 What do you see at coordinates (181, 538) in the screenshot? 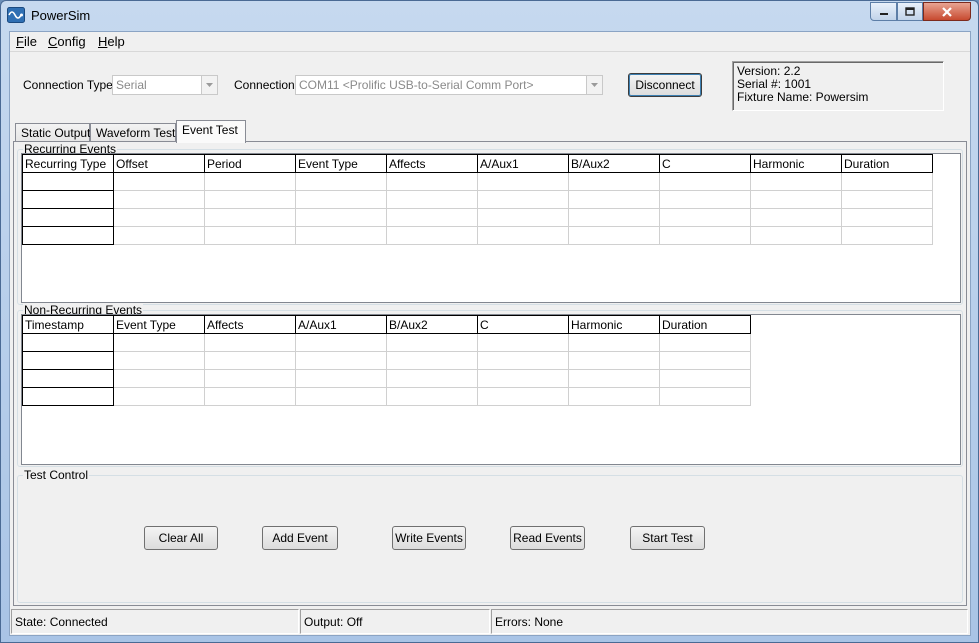
I see `clear-all-button: Clear All` at bounding box center [181, 538].